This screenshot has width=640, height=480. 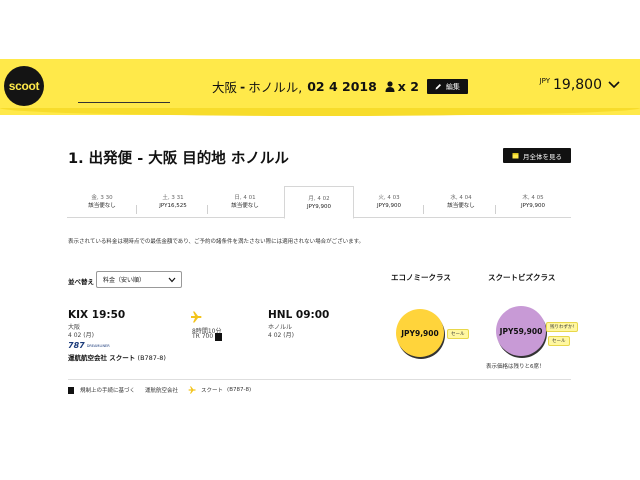 What do you see at coordinates (389, 198) in the screenshot?
I see `tab-date: 火, 4 03` at bounding box center [389, 198].